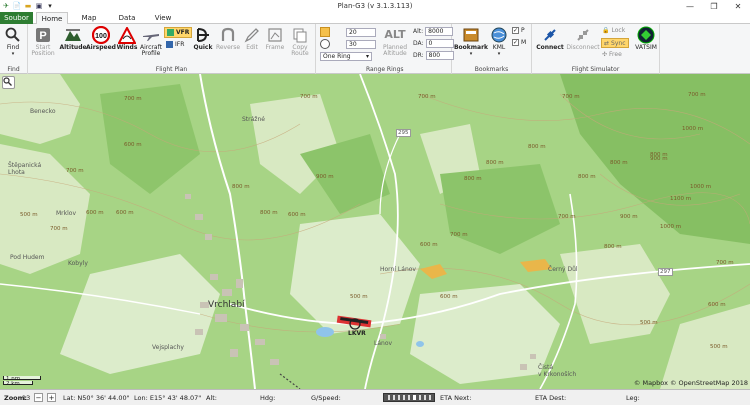 The height and width of the screenshot is (405, 750). I want to click on quick-button: Quick, so click(203, 38).